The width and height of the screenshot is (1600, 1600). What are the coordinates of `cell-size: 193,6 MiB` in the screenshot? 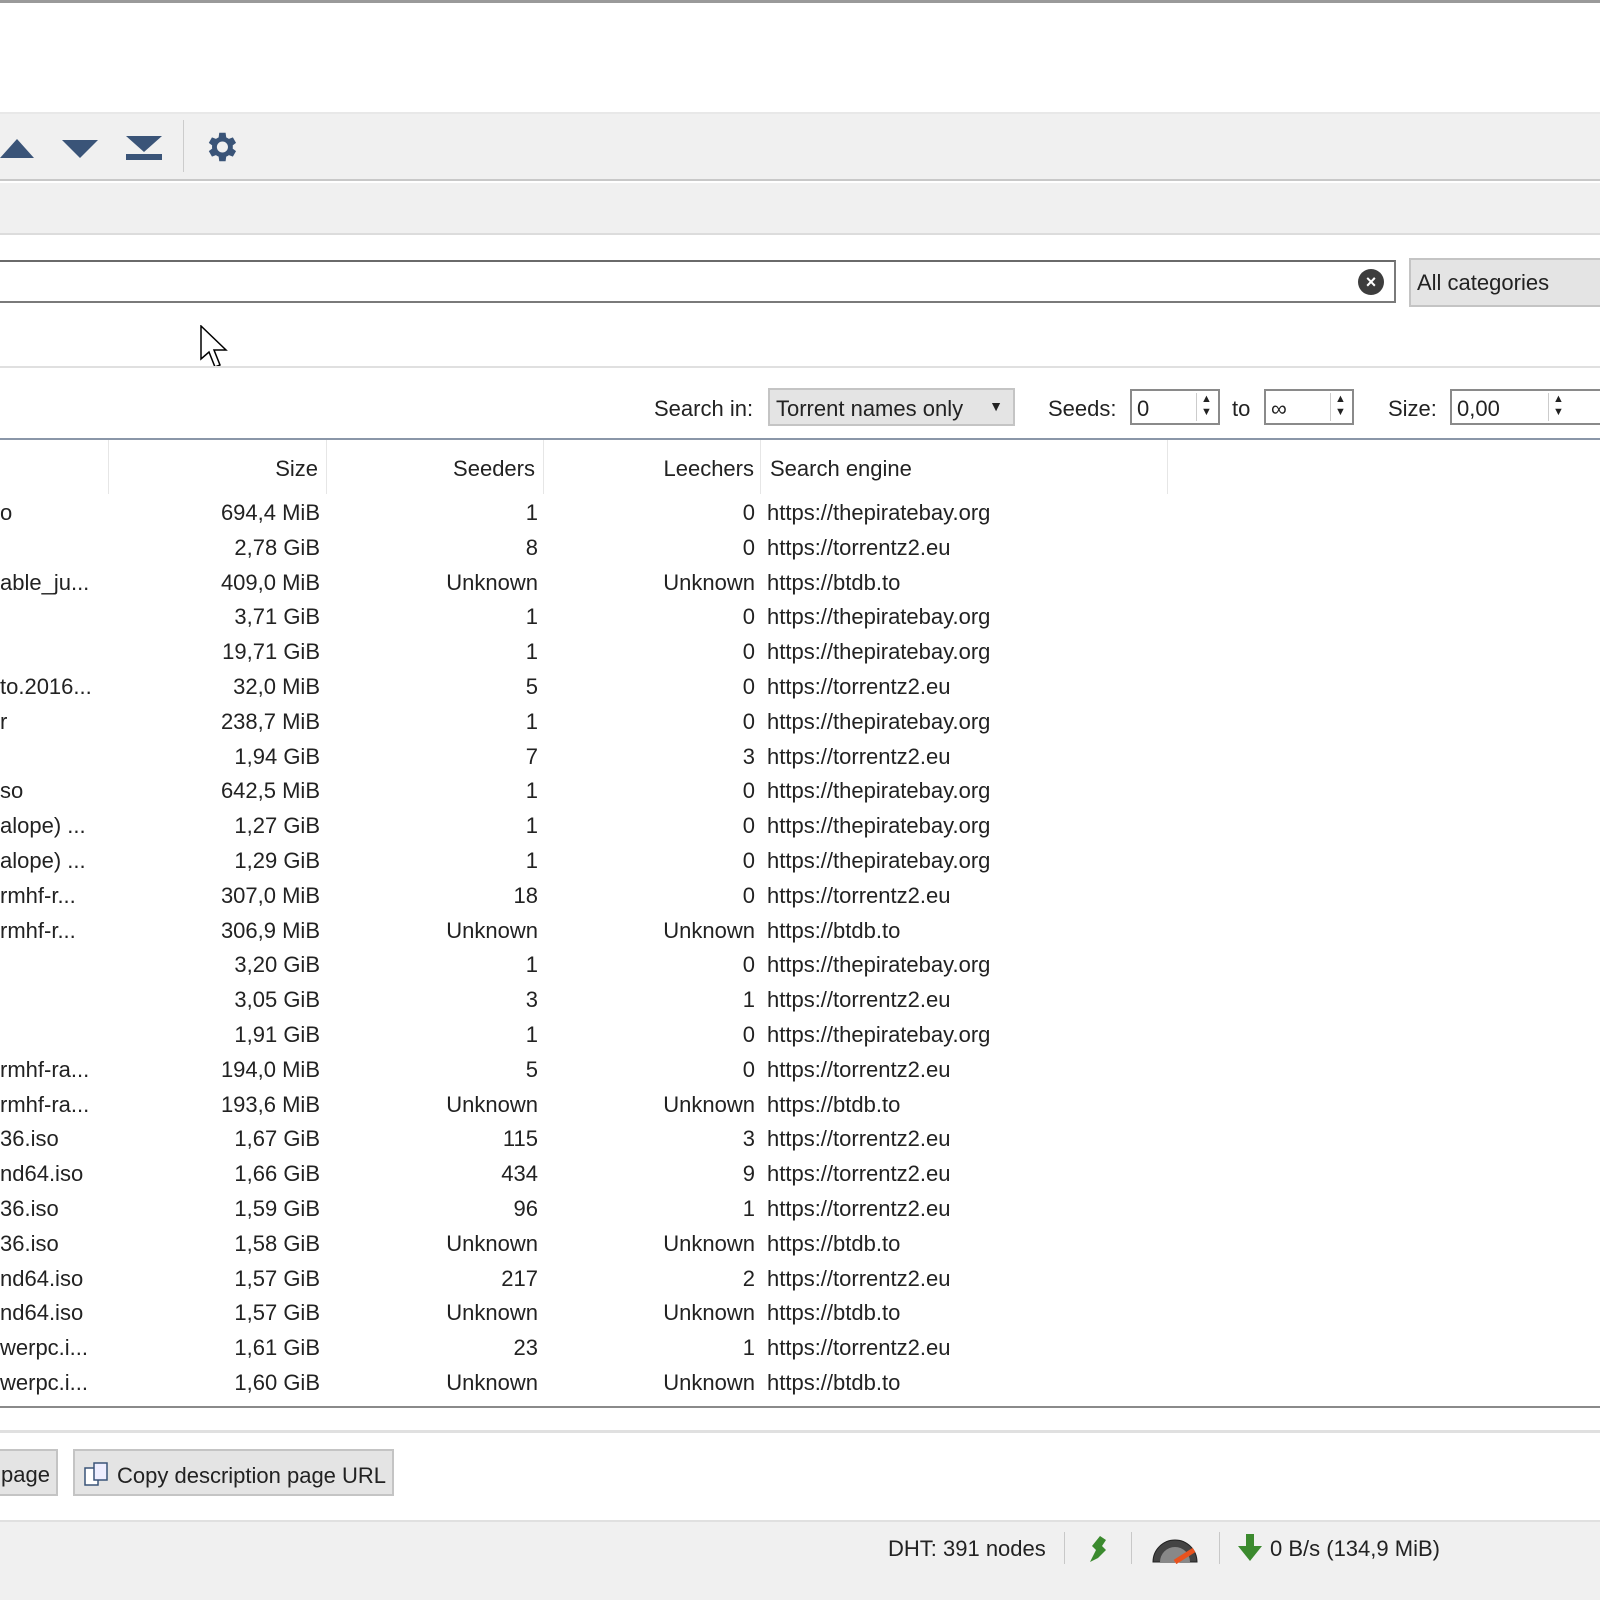 It's located at (270, 1104).